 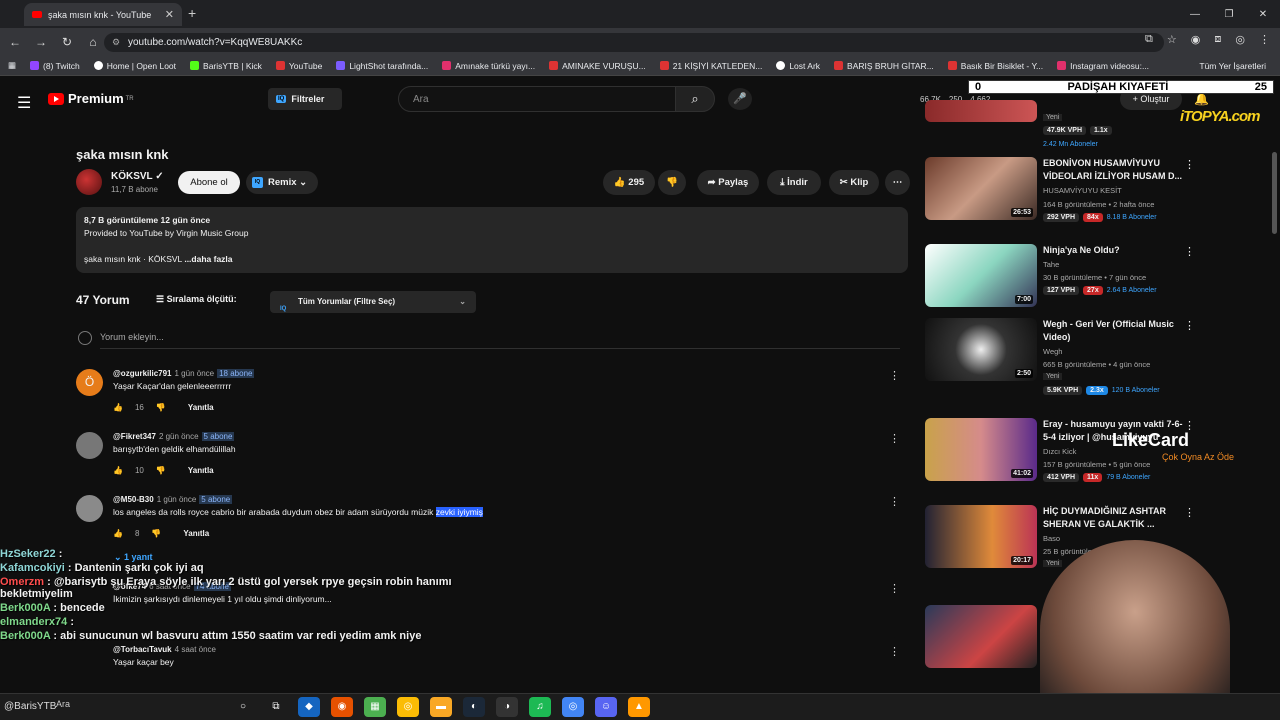 What do you see at coordinates (91, 98) in the screenshot?
I see `youtube-logo: Premium TR` at bounding box center [91, 98].